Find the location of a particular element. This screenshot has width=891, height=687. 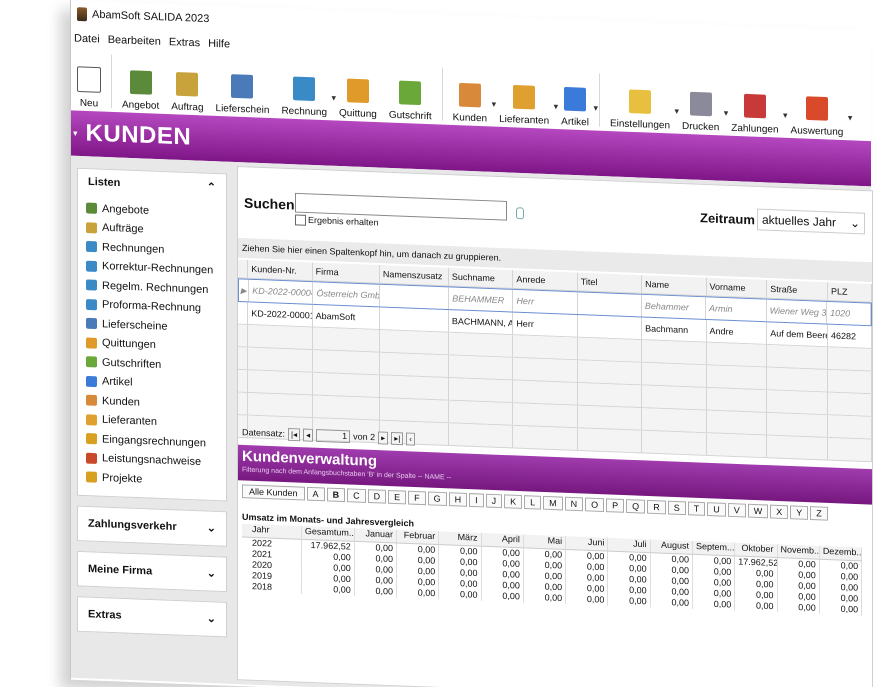

column-header: Namenszusatz is located at coordinates (414, 275).